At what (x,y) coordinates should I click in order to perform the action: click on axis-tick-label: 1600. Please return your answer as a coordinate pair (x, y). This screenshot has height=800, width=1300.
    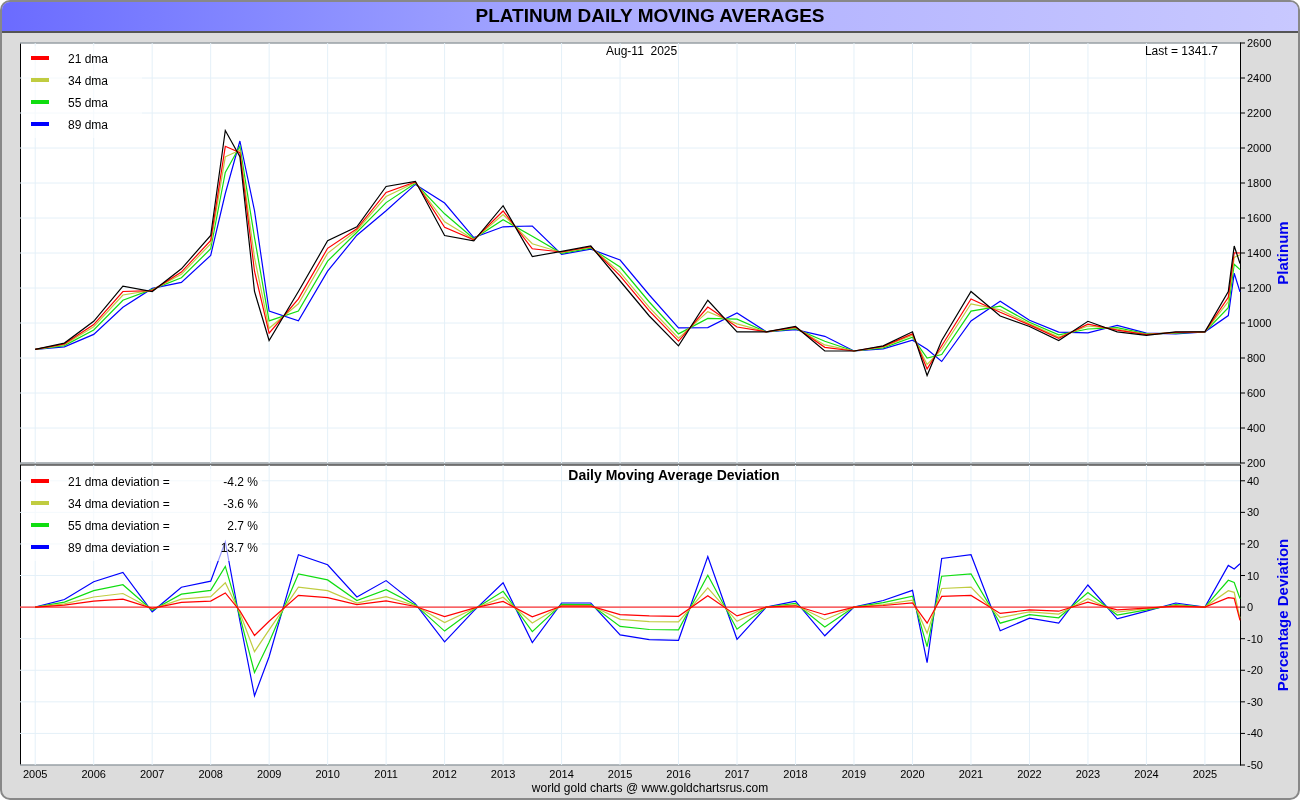
    Looking at the image, I should click on (1259, 218).